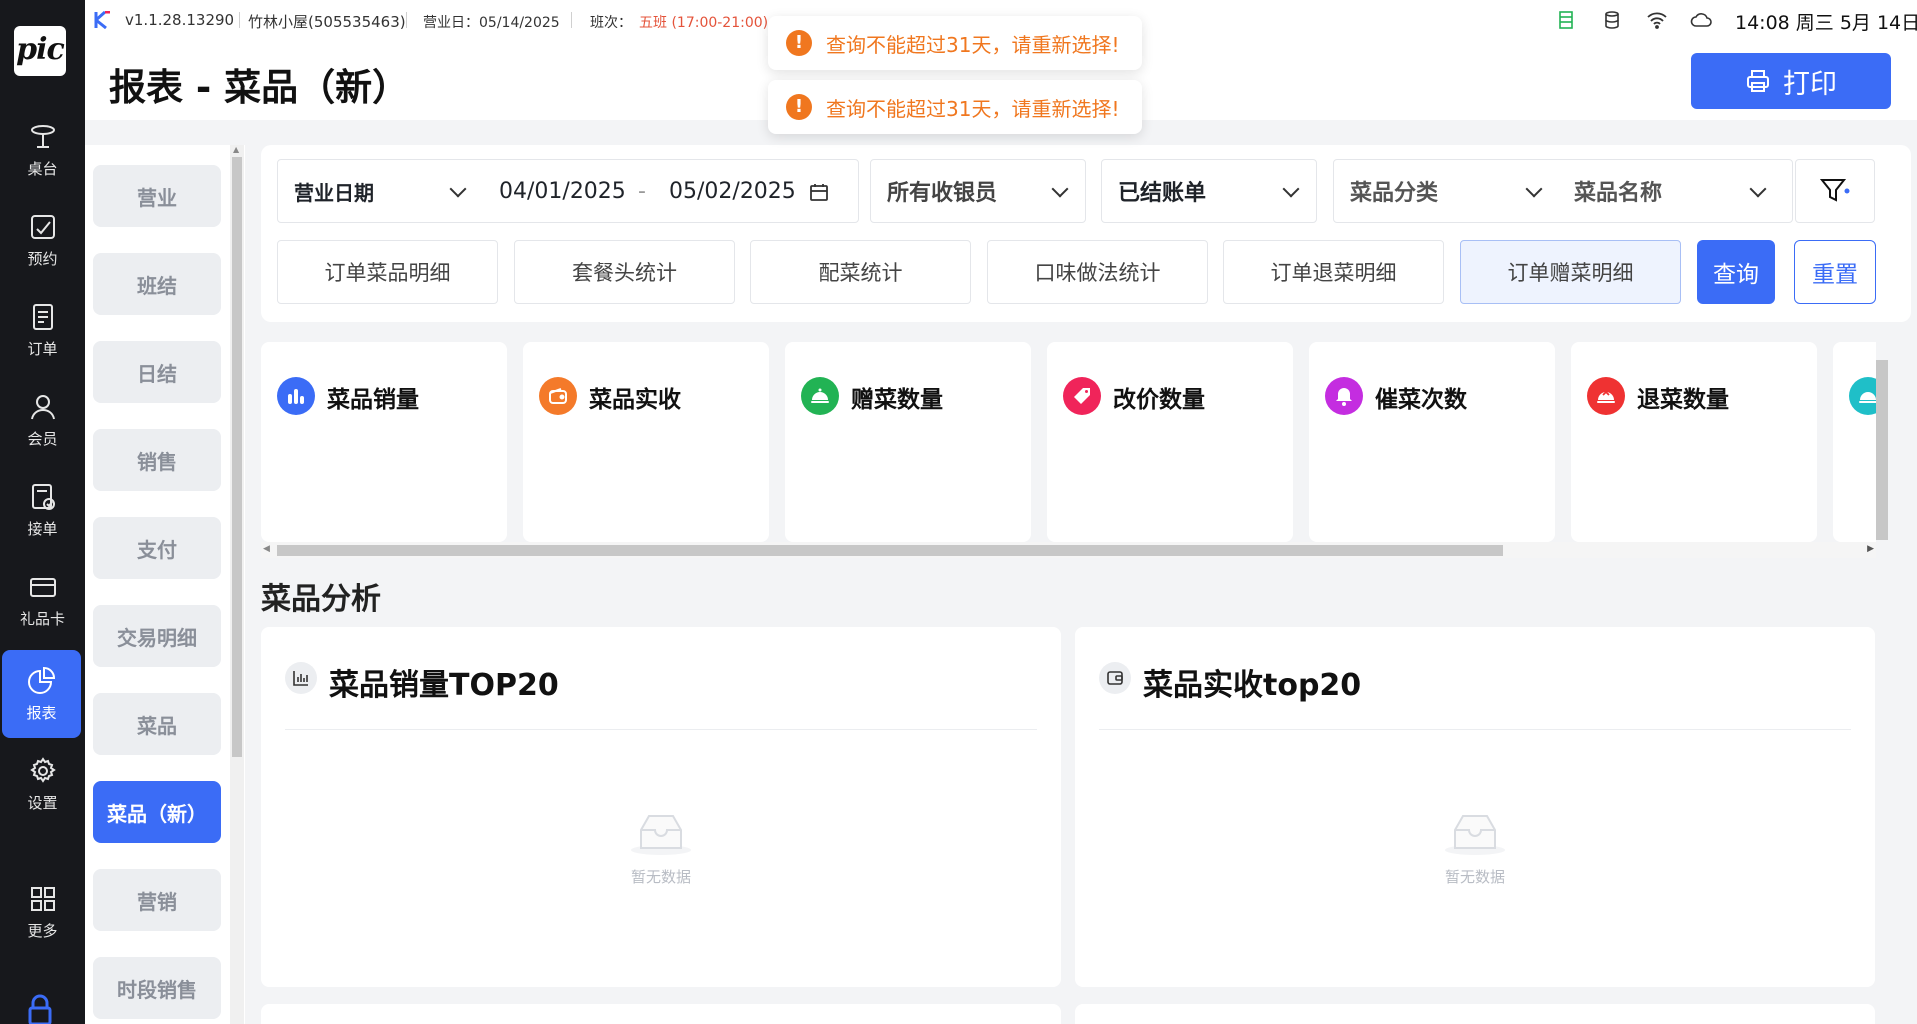 This screenshot has width=1917, height=1024. I want to click on metric-card-partial, so click(1854, 442).